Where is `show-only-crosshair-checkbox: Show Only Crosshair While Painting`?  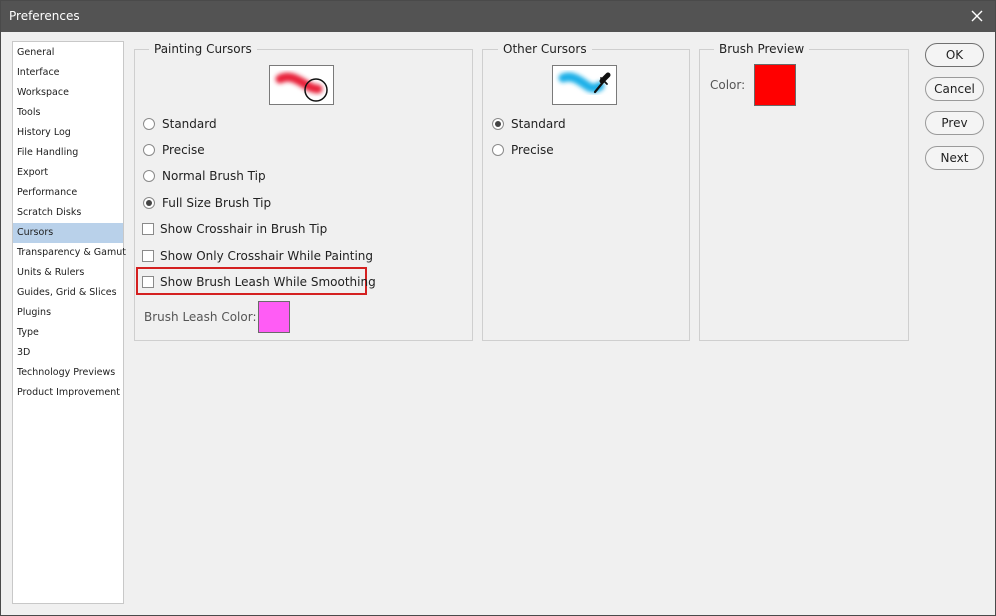
show-only-crosshair-checkbox: Show Only Crosshair While Painting is located at coordinates (257, 256).